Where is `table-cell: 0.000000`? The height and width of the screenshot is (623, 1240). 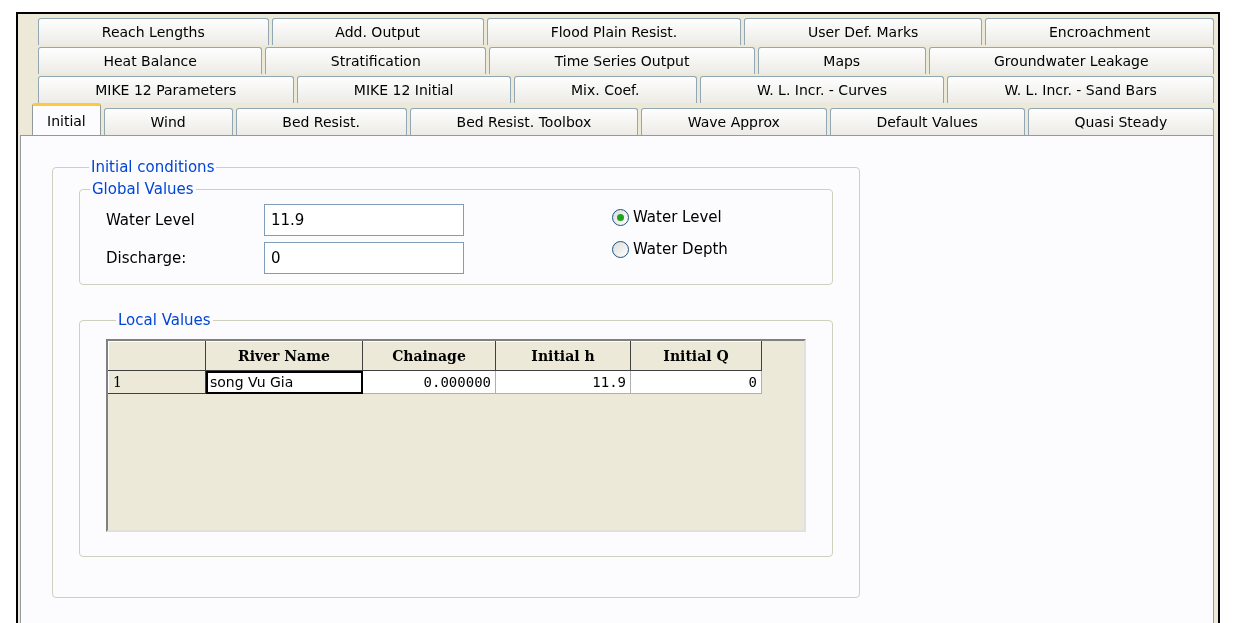
table-cell: 0.000000 is located at coordinates (429, 382).